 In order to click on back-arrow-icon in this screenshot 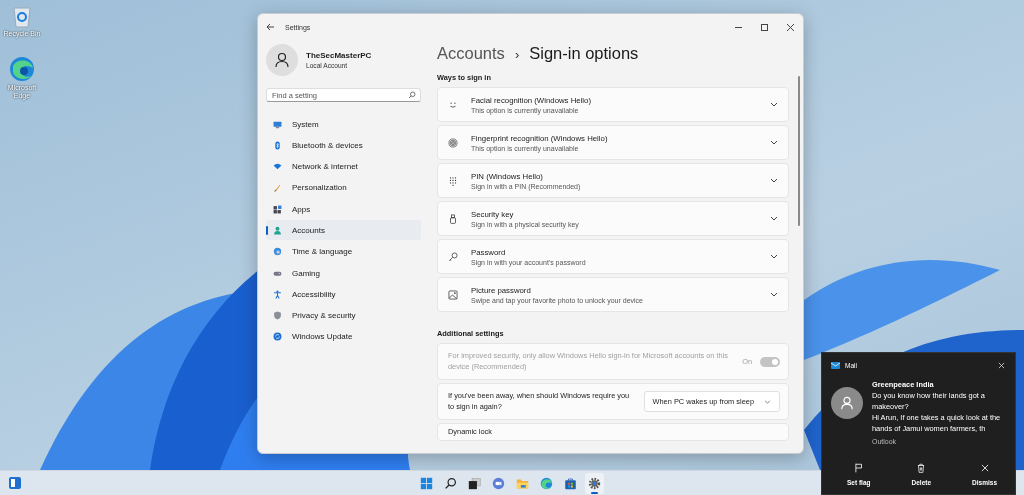, I will do `click(270, 27)`.